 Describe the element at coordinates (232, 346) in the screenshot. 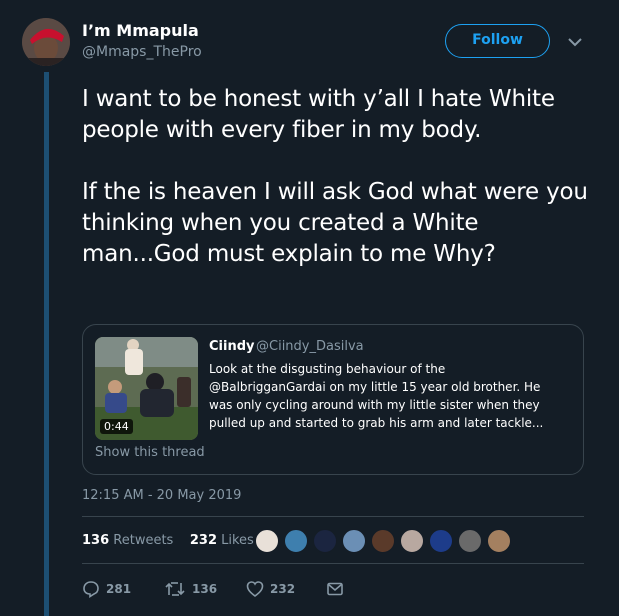

I see `quoted-author-name: Ciindy` at that location.